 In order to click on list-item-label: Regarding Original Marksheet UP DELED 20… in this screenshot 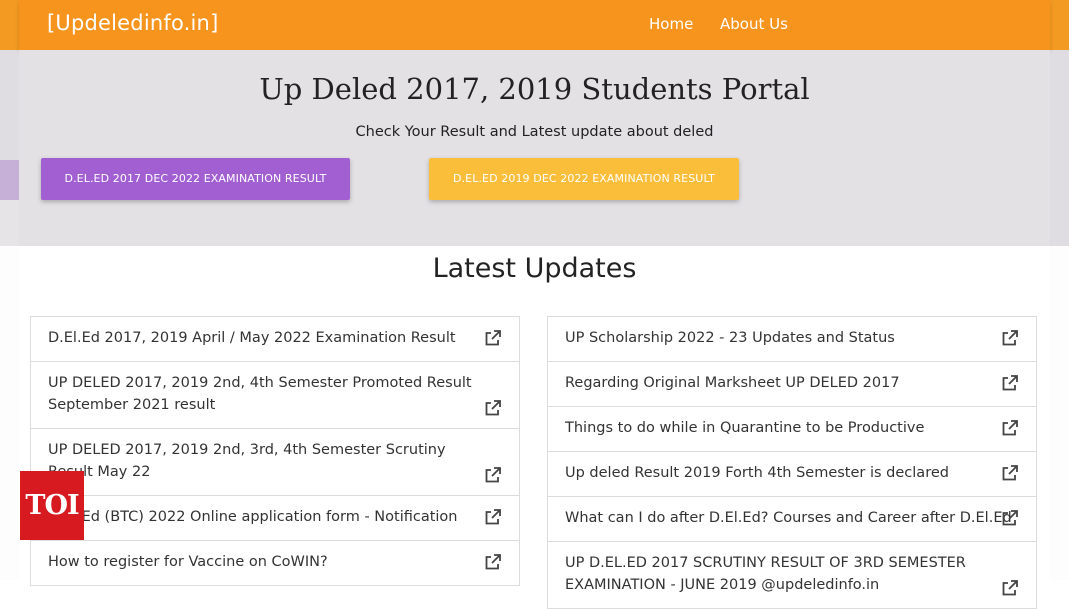, I will do `click(732, 383)`.